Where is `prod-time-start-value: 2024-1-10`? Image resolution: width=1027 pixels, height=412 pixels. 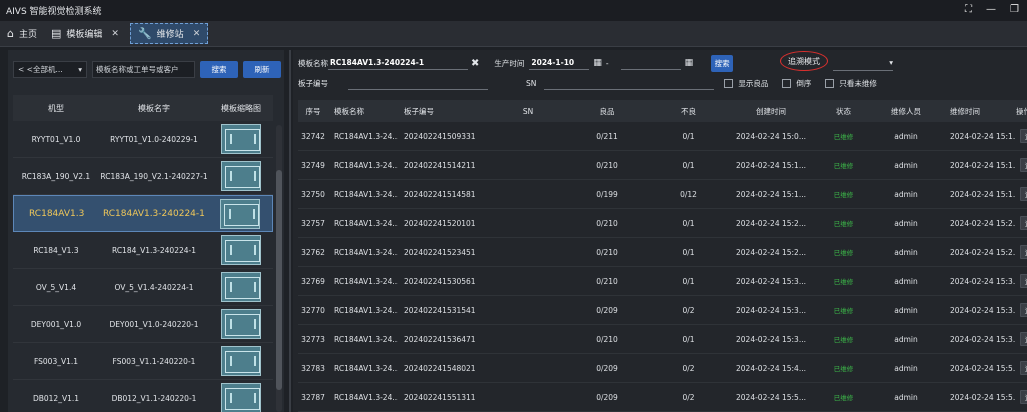
prod-time-start-value: 2024-1-10 is located at coordinates (553, 62).